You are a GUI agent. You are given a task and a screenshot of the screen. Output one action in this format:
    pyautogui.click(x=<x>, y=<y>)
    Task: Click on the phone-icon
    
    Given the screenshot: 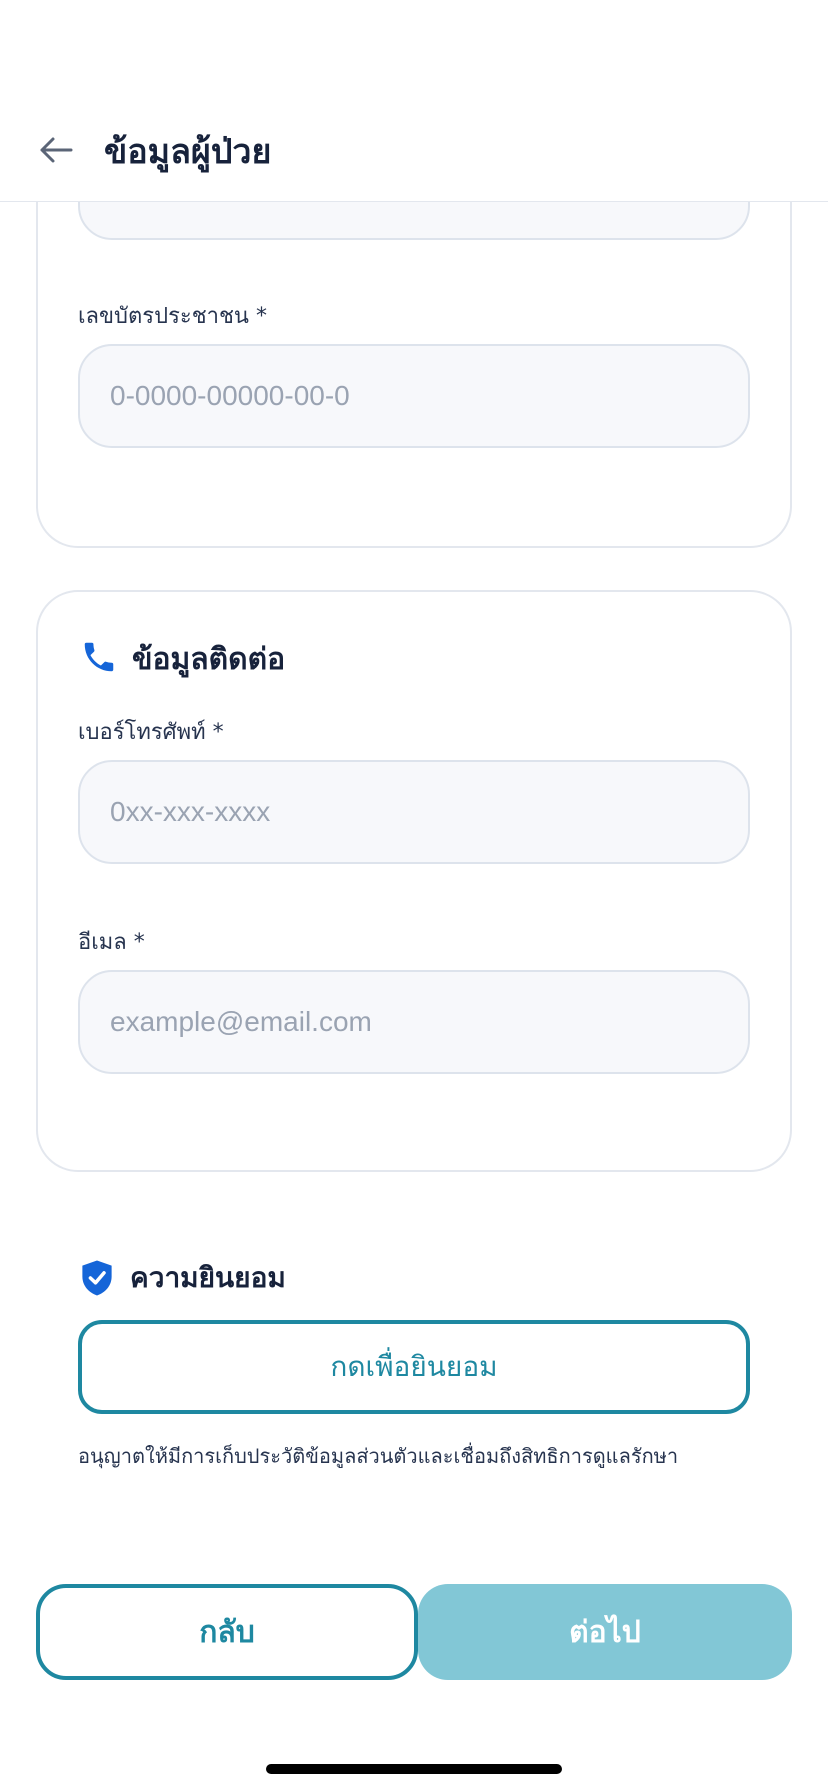 What is the action you would take?
    pyautogui.click(x=99, y=657)
    